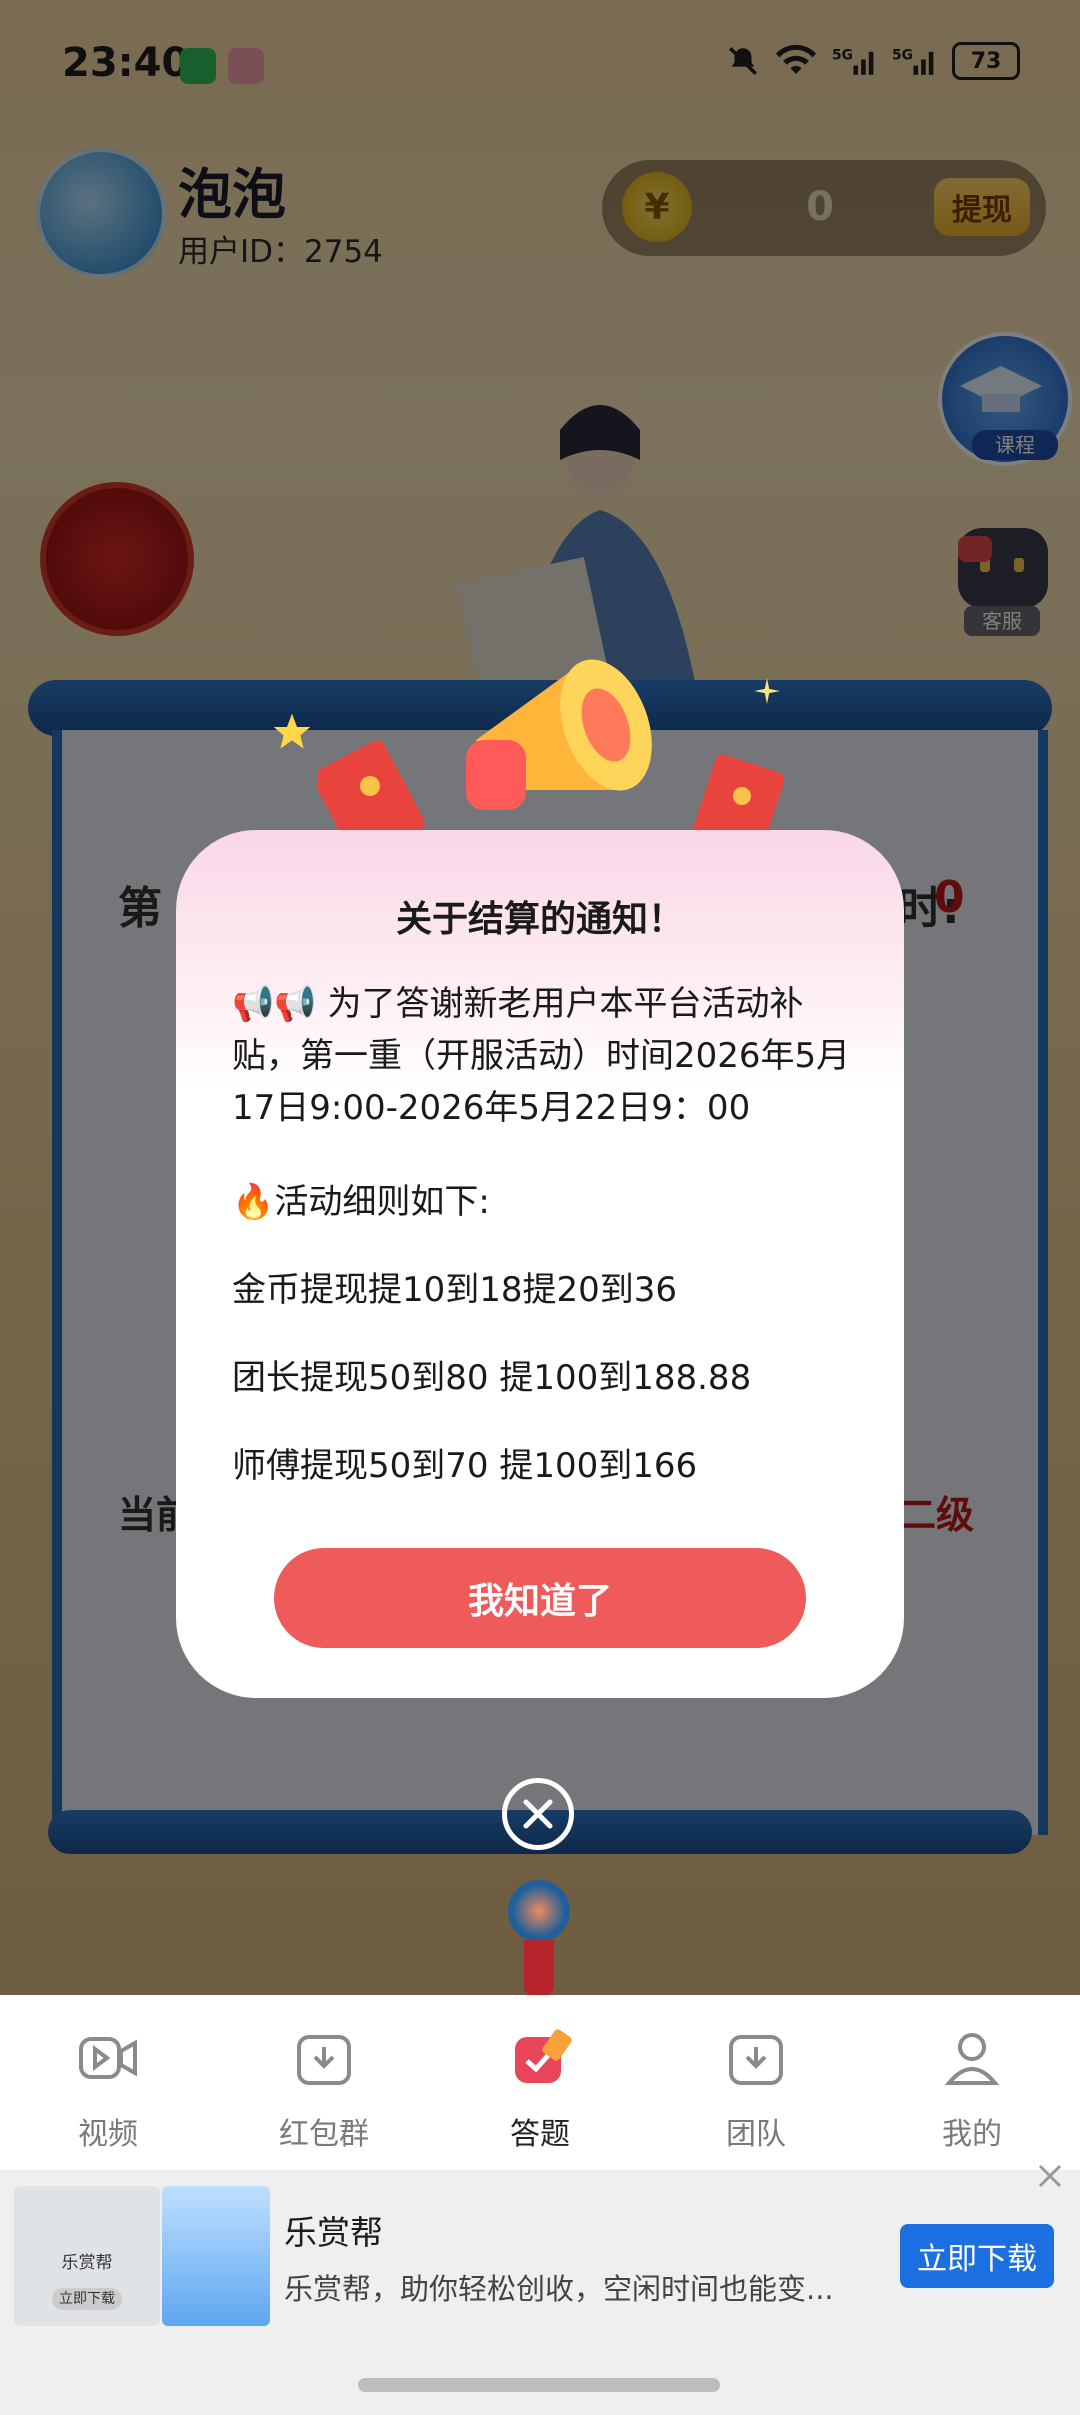  What do you see at coordinates (492, 1378) in the screenshot?
I see `dialog-rule-leader: 团长提现50到80 提100到188.88` at bounding box center [492, 1378].